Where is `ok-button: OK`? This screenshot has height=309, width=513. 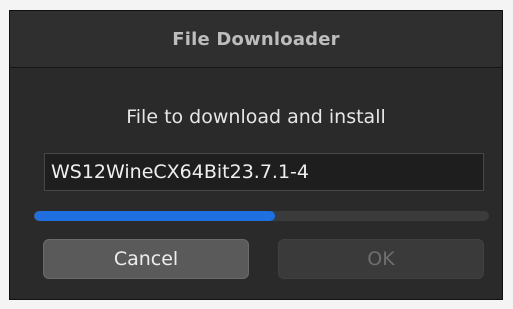 ok-button: OK is located at coordinates (381, 259).